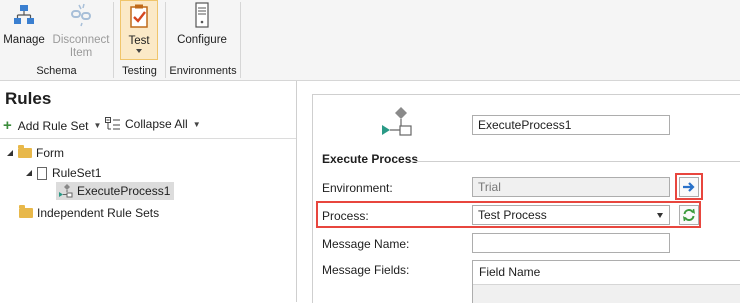  What do you see at coordinates (571, 187) in the screenshot?
I see `environment-field: Trial` at bounding box center [571, 187].